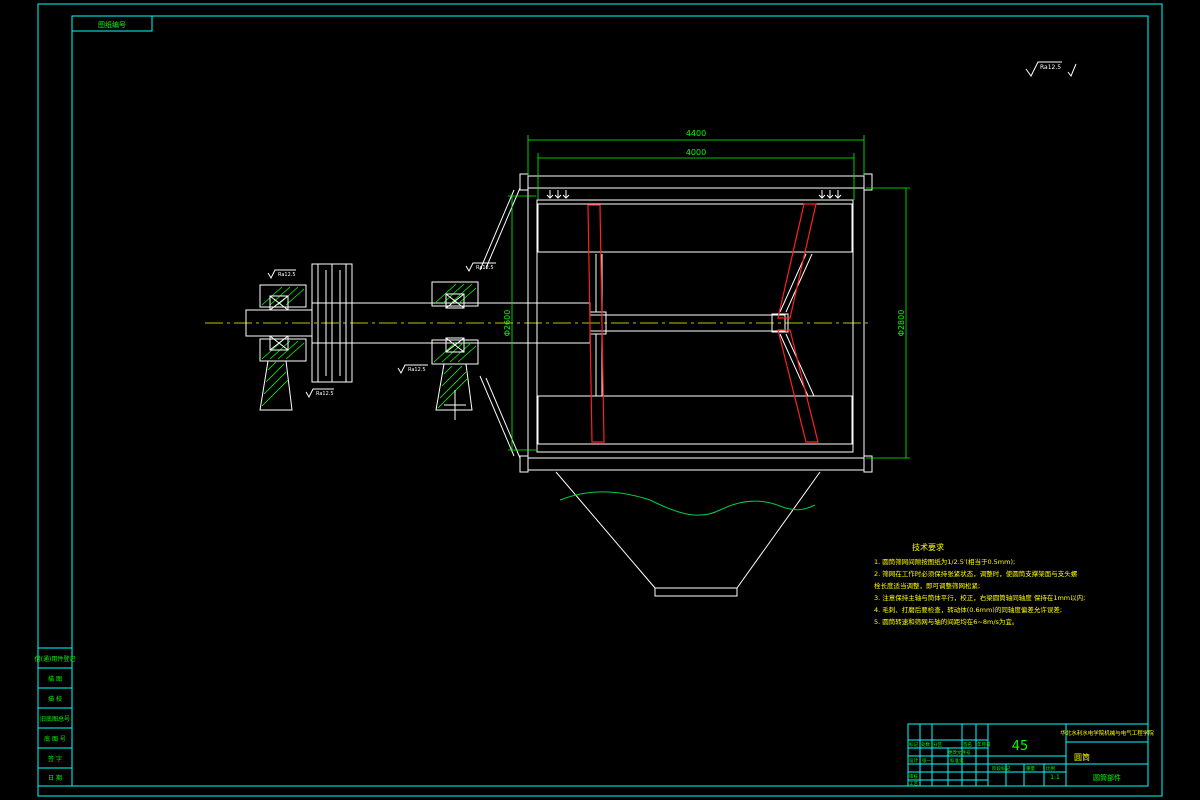 The width and height of the screenshot is (1200, 800). I want to click on title-row-label: 签名, so click(967, 744).